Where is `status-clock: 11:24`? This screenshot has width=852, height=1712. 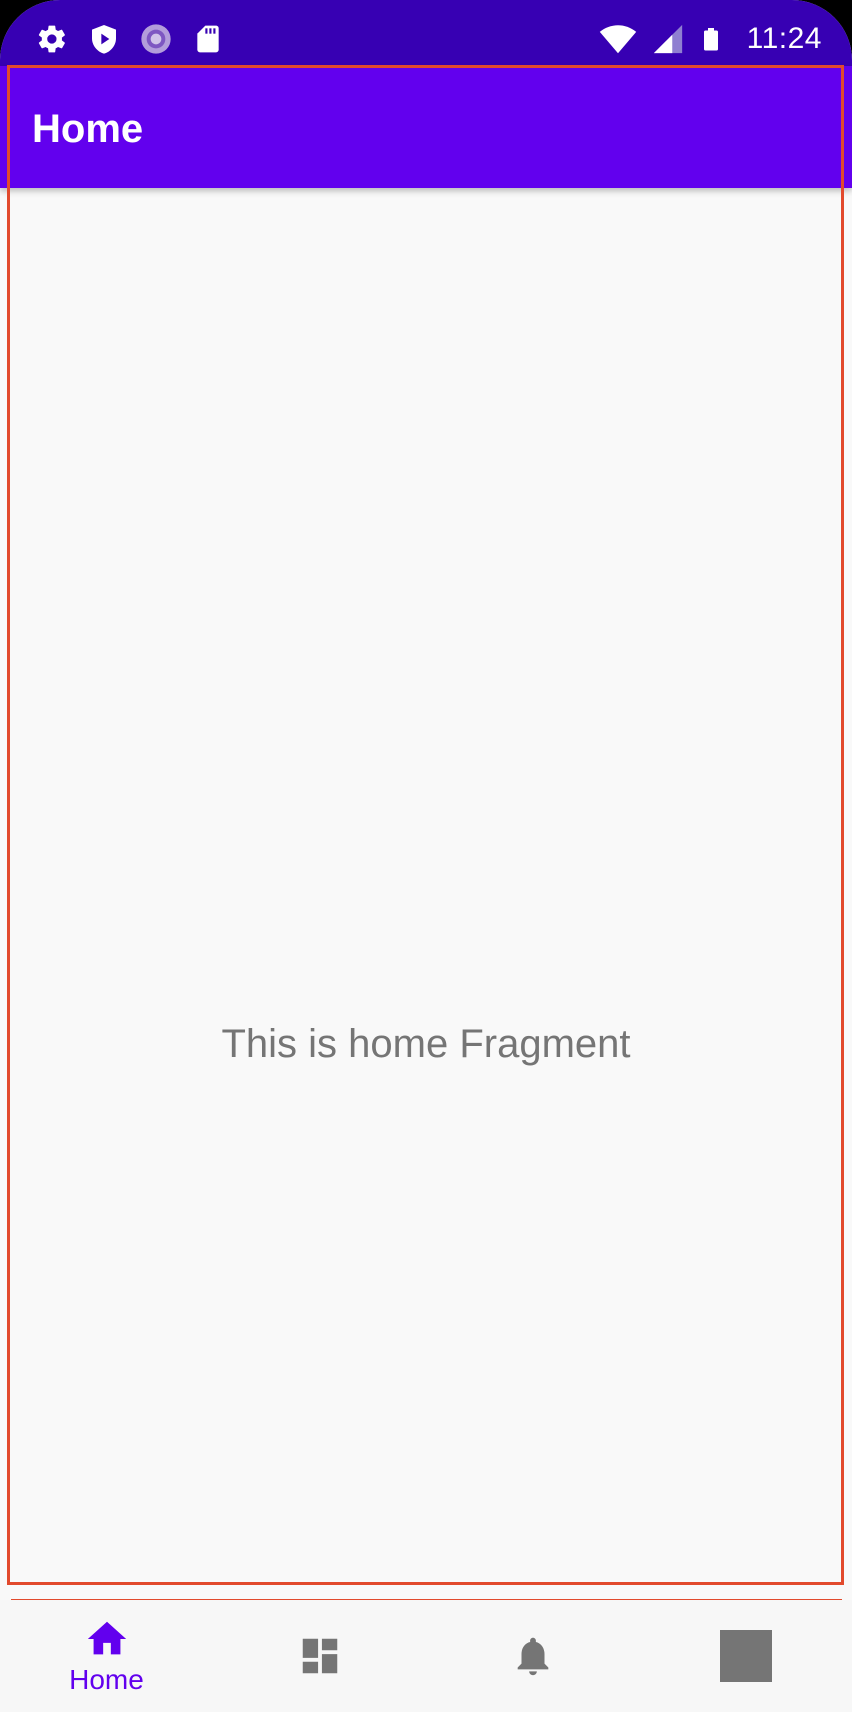 status-clock: 11:24 is located at coordinates (784, 38).